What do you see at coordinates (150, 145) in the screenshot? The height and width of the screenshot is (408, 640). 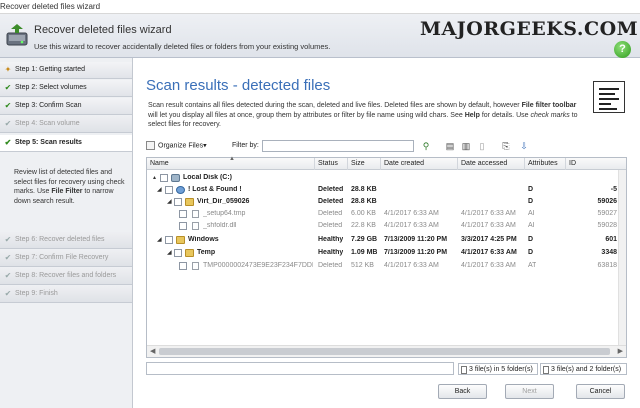 I see `organize-icon` at bounding box center [150, 145].